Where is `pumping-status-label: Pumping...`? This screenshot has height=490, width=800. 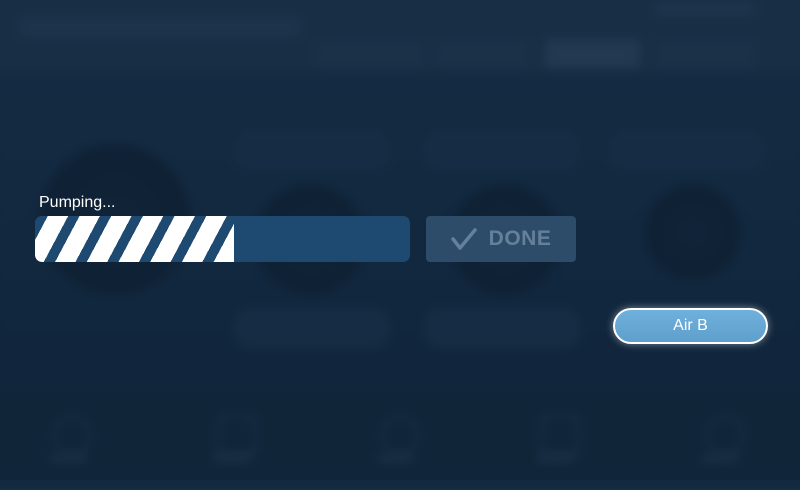
pumping-status-label: Pumping... is located at coordinates (77, 202).